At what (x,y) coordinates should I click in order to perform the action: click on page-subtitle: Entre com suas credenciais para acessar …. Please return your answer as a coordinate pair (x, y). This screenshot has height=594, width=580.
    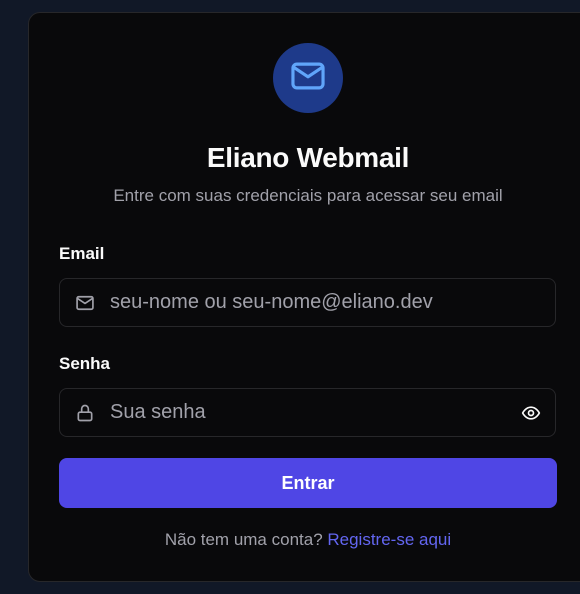
    Looking at the image, I should click on (308, 195).